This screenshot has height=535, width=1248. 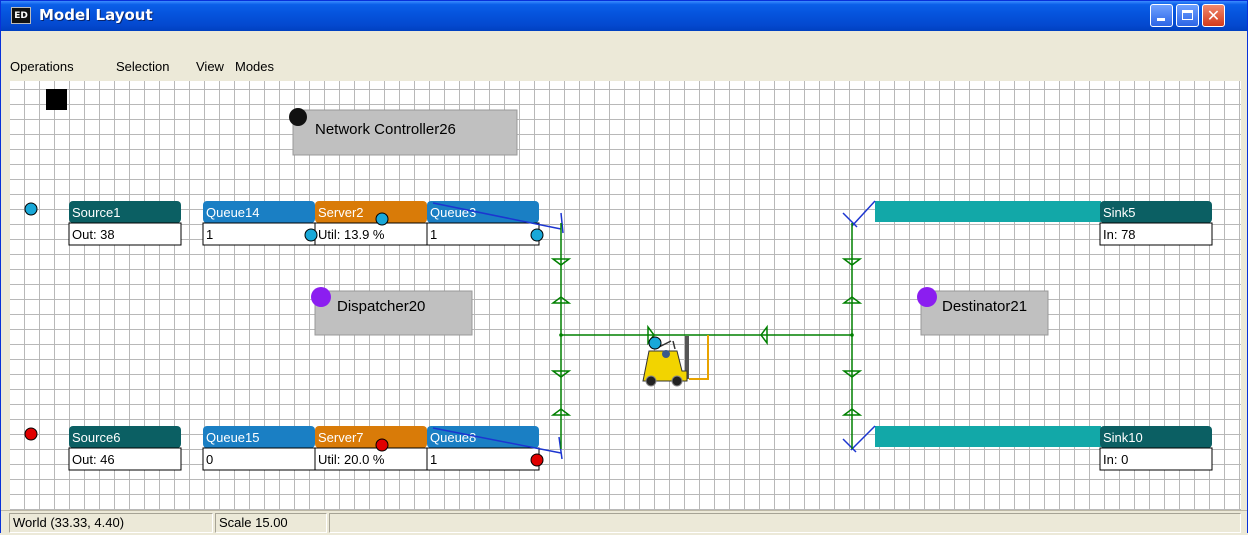 I want to click on selection-square, so click(x=56, y=99).